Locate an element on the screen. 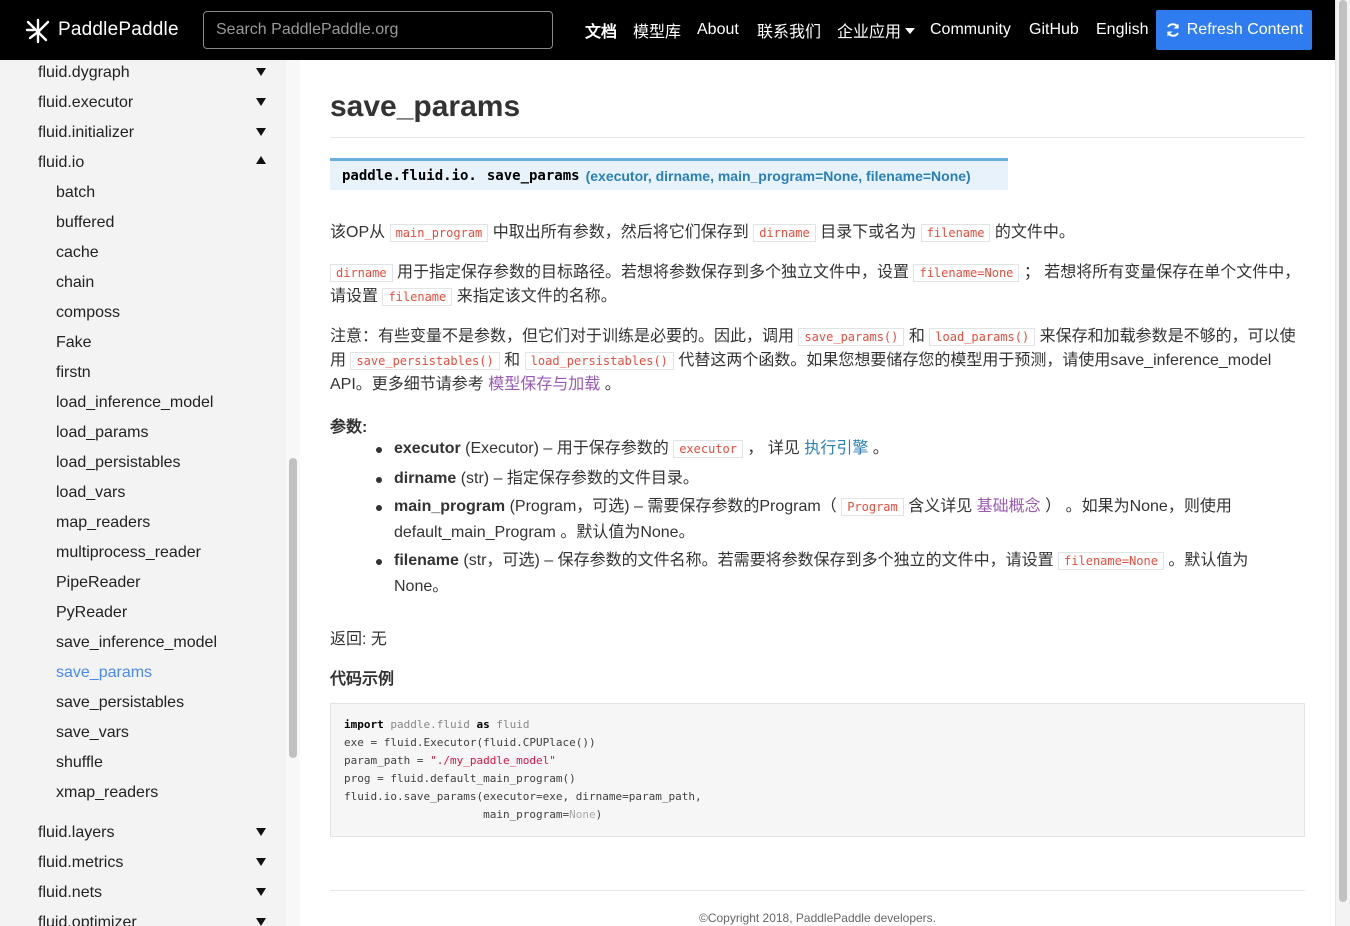  sidebar-item-fluid-metrics: fluid.metrics is located at coordinates (154, 863).